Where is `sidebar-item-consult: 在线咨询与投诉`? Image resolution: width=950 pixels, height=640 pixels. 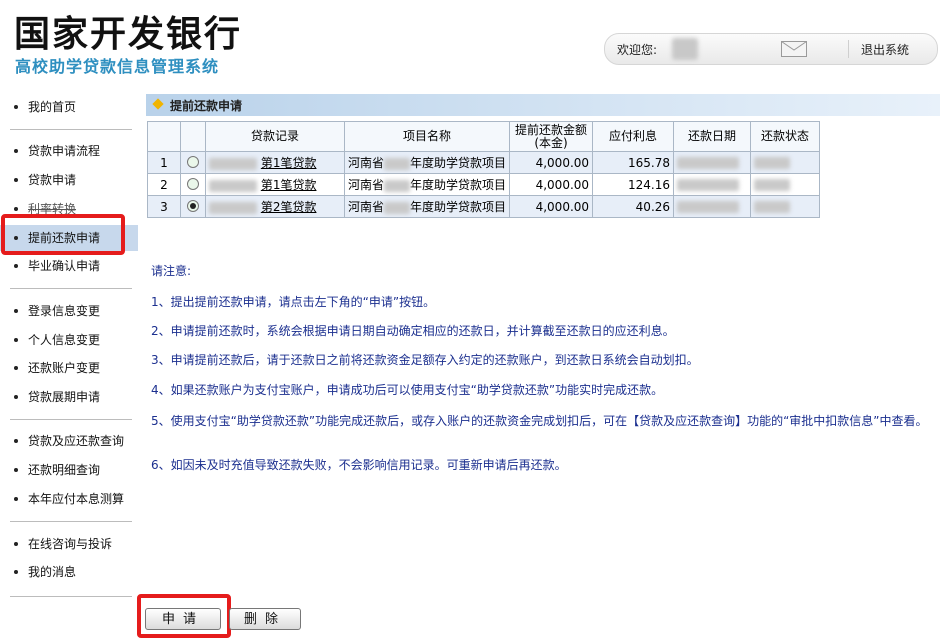 sidebar-item-consult: 在线咨询与投诉 is located at coordinates (69, 544).